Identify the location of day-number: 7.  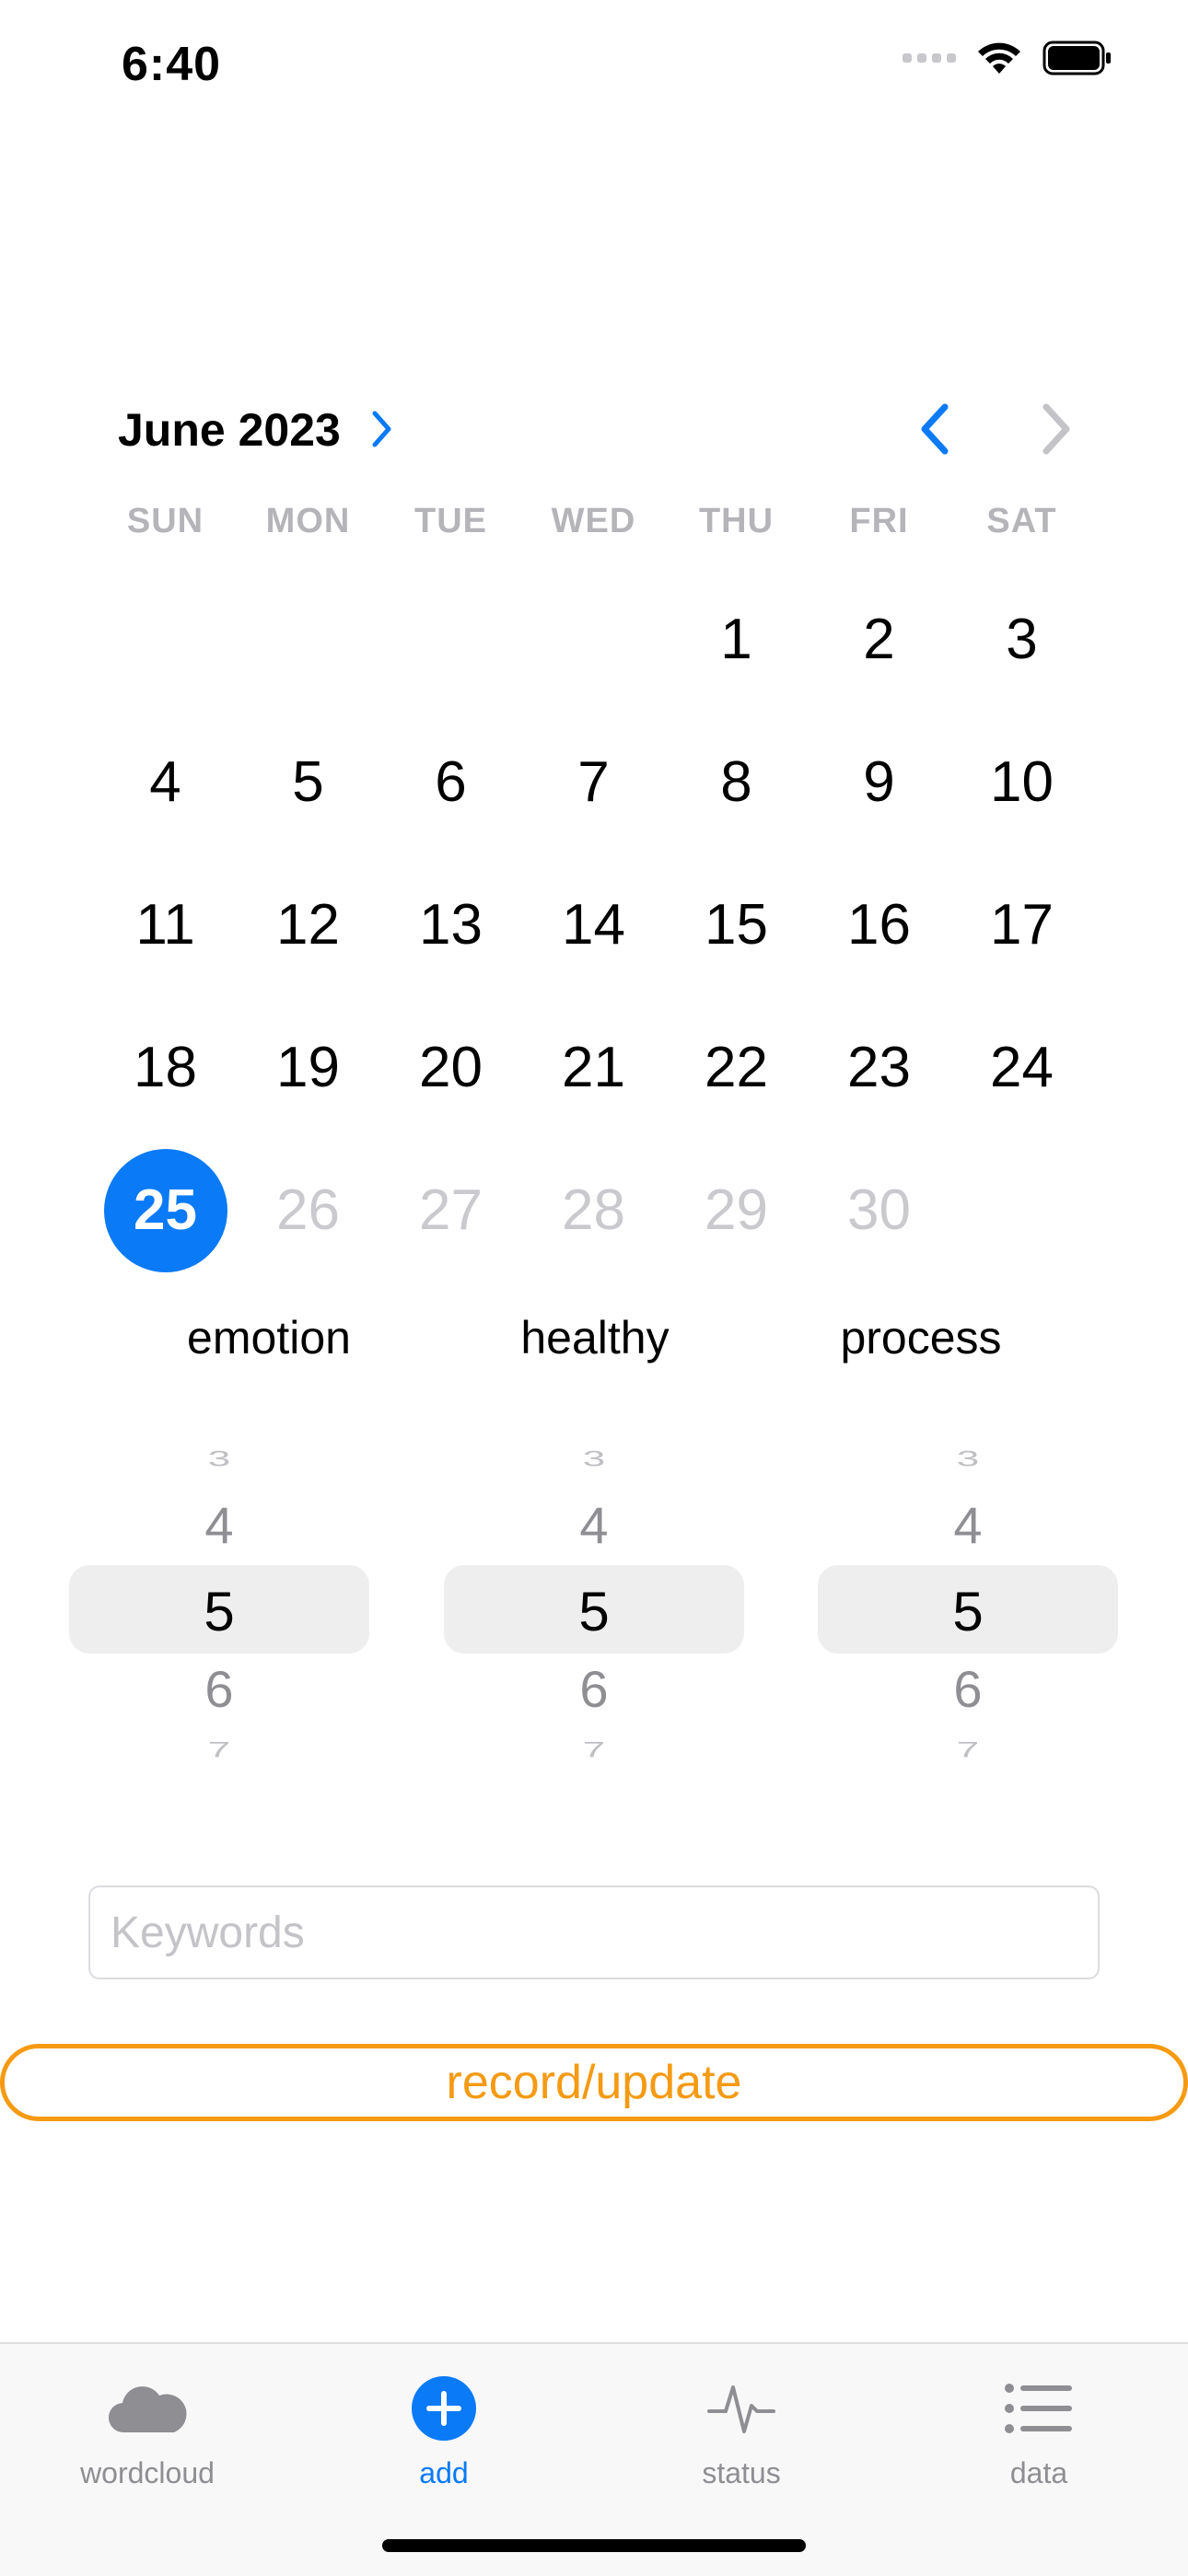
(593, 782).